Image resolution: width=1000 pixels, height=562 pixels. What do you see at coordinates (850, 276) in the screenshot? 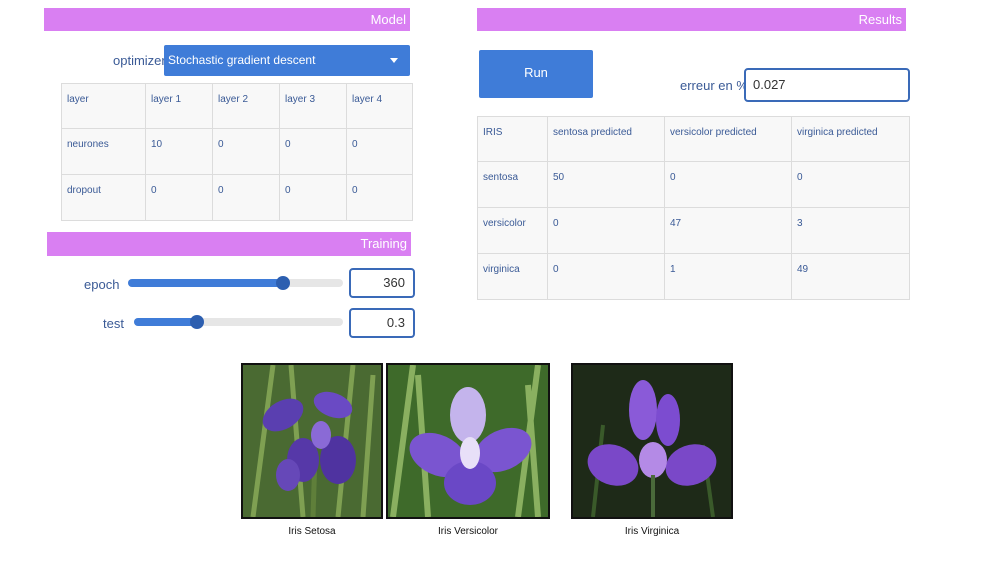
I see `table-cell: 49` at bounding box center [850, 276].